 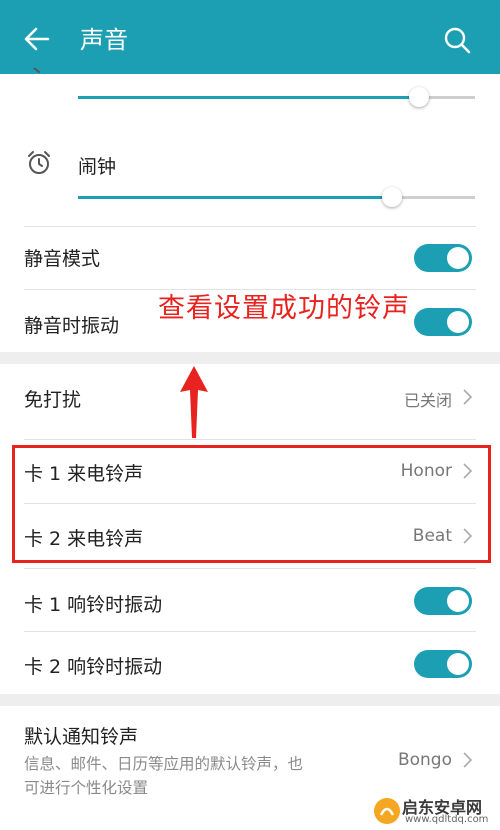 I want to click on alarm-label: 闹钟, so click(x=97, y=167).